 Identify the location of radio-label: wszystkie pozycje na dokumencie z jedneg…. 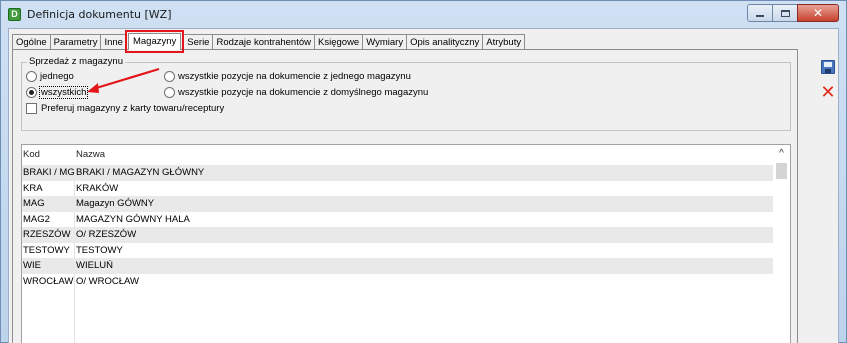
(294, 76).